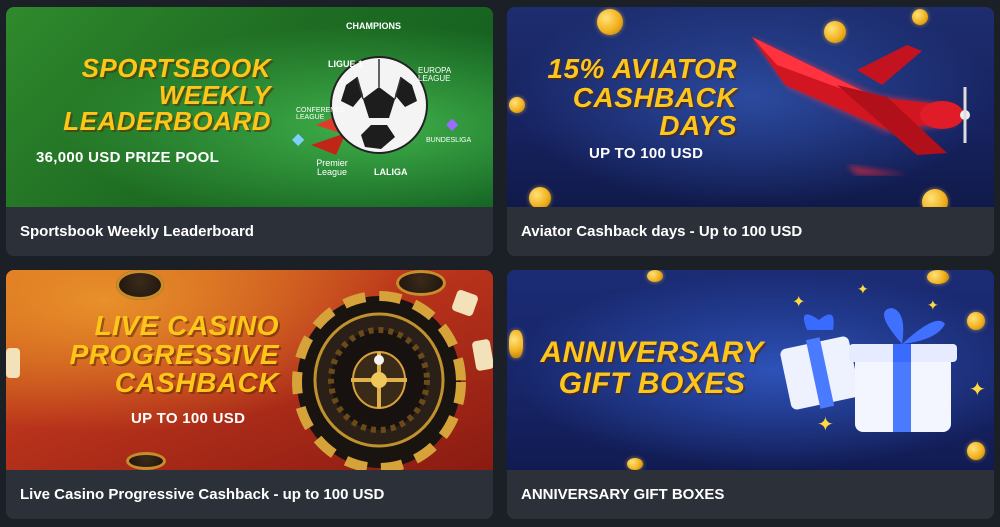 The image size is (1000, 527). What do you see at coordinates (379, 380) in the screenshot?
I see `roulette-wheel-icon` at bounding box center [379, 380].